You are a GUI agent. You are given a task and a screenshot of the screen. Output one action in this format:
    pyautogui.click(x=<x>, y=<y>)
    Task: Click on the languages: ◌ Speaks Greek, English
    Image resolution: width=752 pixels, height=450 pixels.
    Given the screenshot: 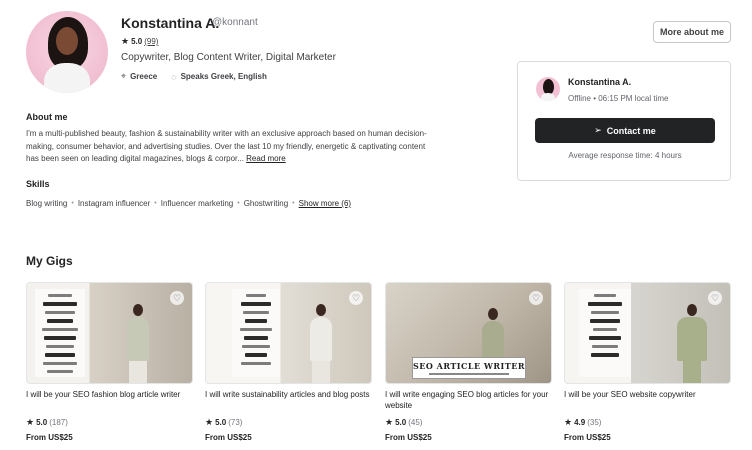 What is the action you would take?
    pyautogui.click(x=219, y=76)
    